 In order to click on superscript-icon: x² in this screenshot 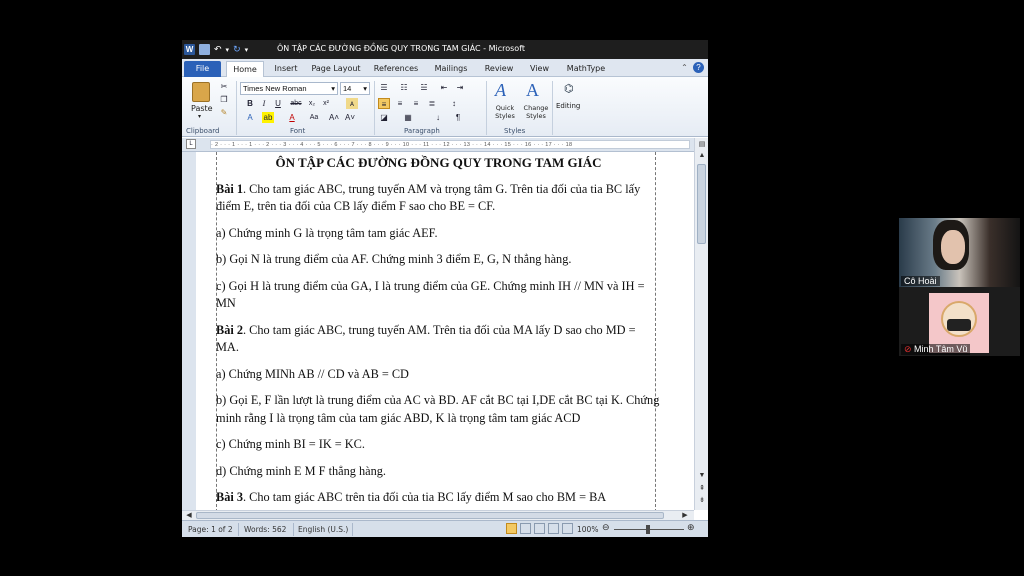, I will do `click(326, 103)`.